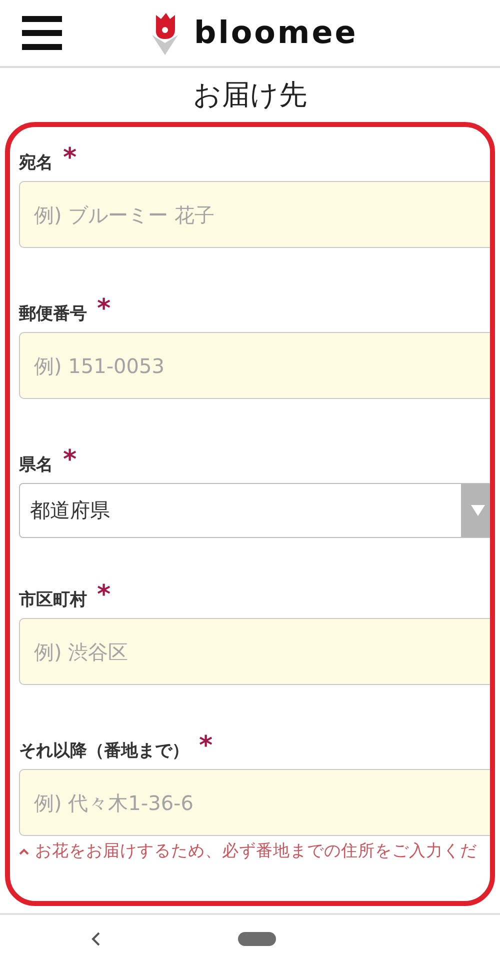 Image resolution: width=500 pixels, height=962 pixels. What do you see at coordinates (24, 851) in the screenshot?
I see `caret-up-icon` at bounding box center [24, 851].